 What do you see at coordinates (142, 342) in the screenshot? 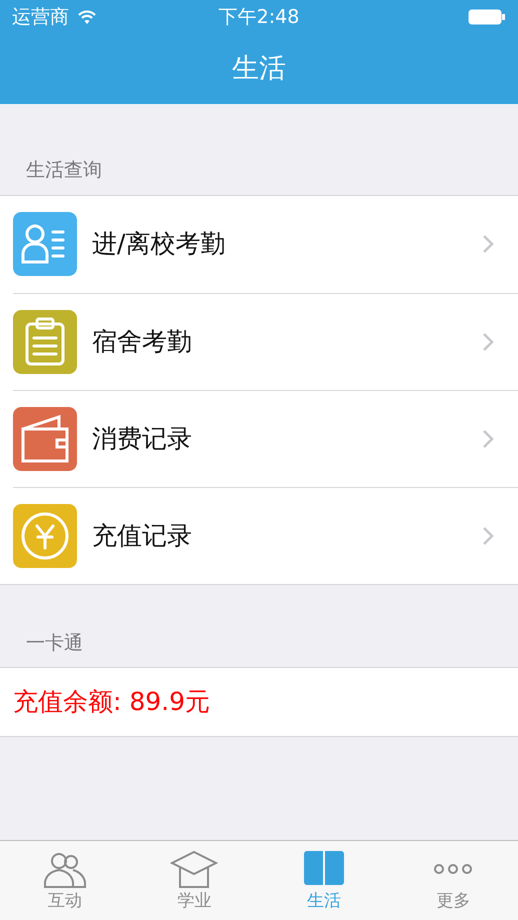
I see `menu-label: 宿舍考勤` at bounding box center [142, 342].